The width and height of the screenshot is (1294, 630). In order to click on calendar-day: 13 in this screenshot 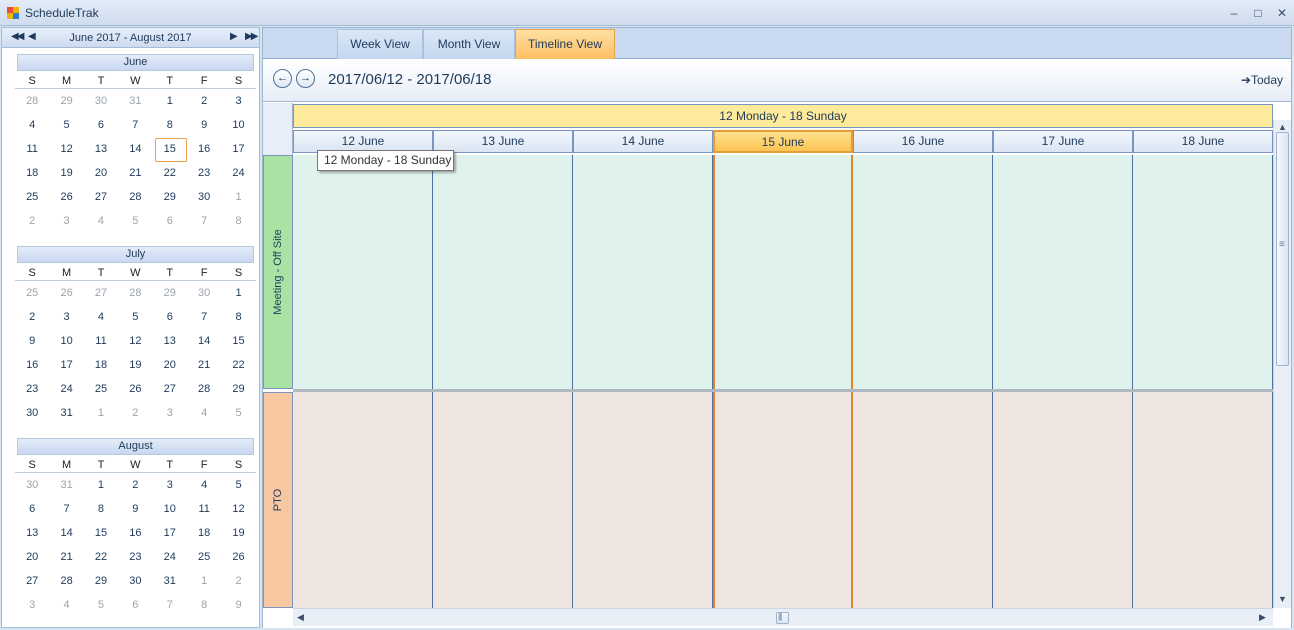, I will do `click(101, 149)`.